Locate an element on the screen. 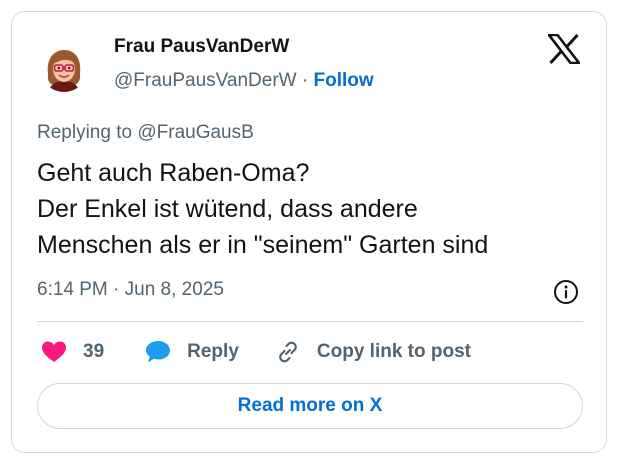  divider is located at coordinates (310, 321).